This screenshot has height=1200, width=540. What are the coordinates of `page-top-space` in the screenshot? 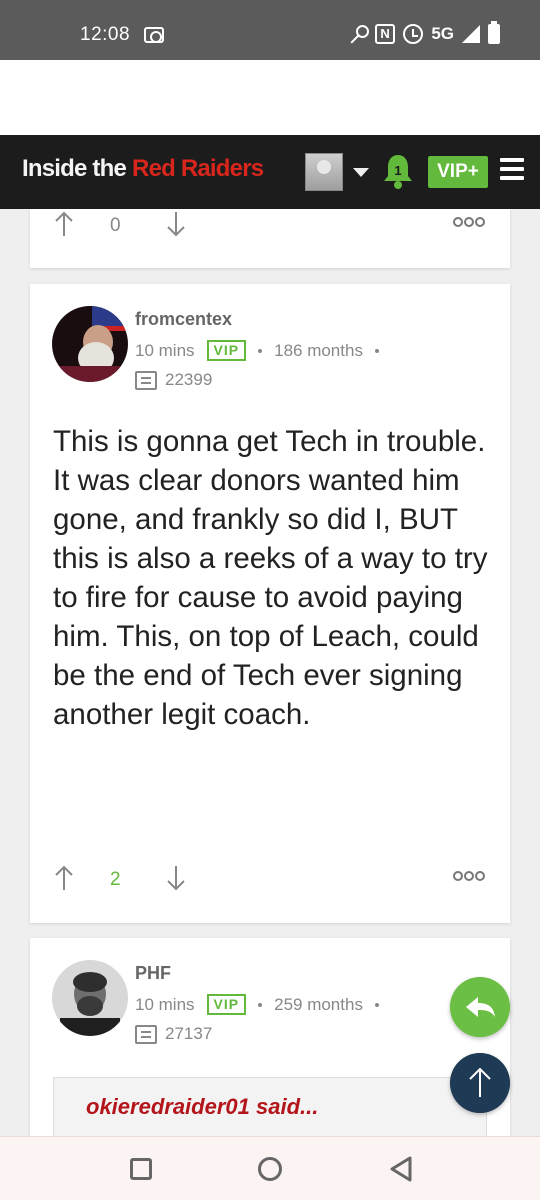 It's located at (270, 97).